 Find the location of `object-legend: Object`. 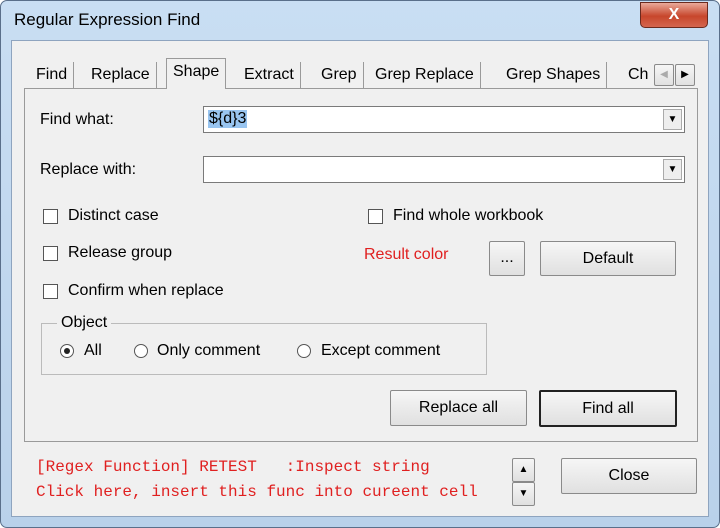

object-legend: Object is located at coordinates (84, 323).